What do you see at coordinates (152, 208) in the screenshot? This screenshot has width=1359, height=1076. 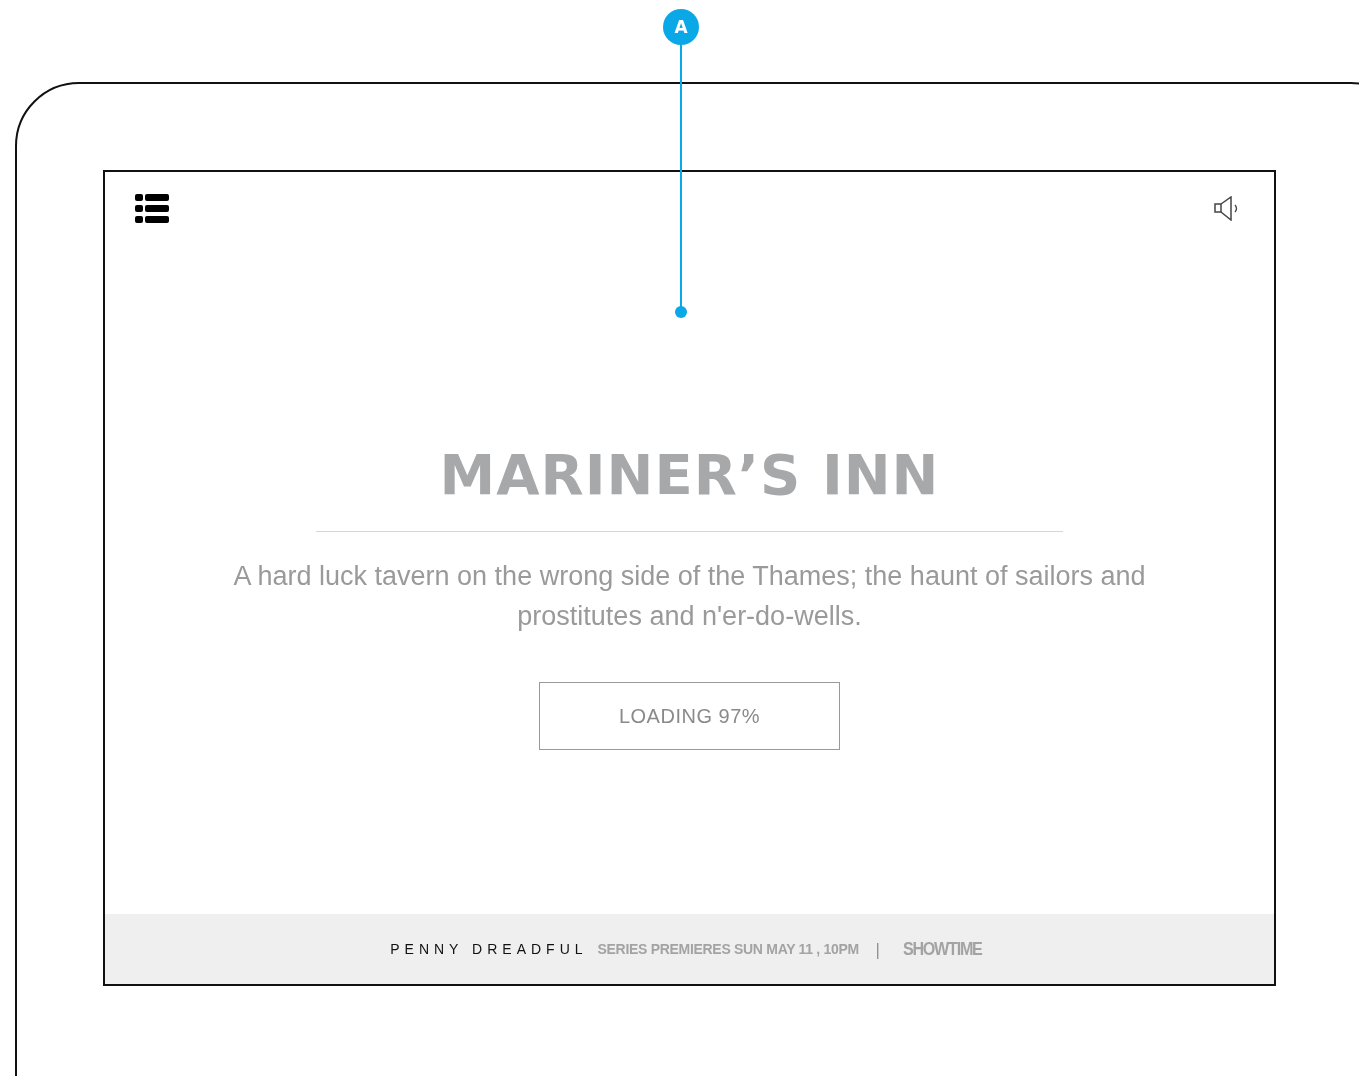 I see `list-menu-icon` at bounding box center [152, 208].